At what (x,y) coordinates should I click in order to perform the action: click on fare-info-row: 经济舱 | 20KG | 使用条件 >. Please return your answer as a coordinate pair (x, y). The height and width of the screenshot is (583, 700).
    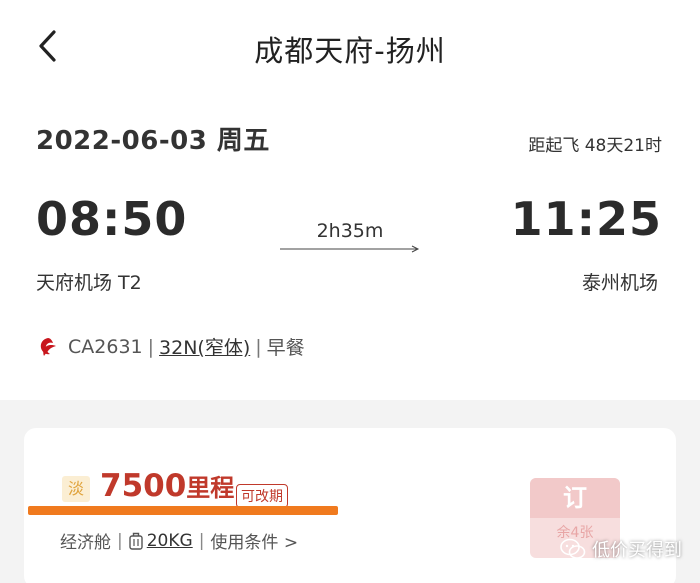
    Looking at the image, I should click on (179, 541).